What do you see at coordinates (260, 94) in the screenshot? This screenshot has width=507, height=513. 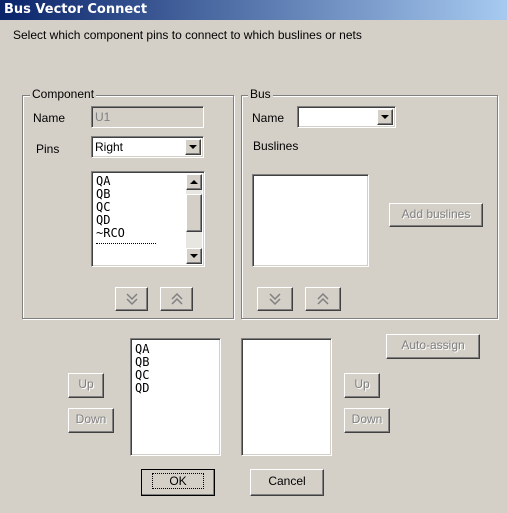 I see `bus-legend: Bus` at bounding box center [260, 94].